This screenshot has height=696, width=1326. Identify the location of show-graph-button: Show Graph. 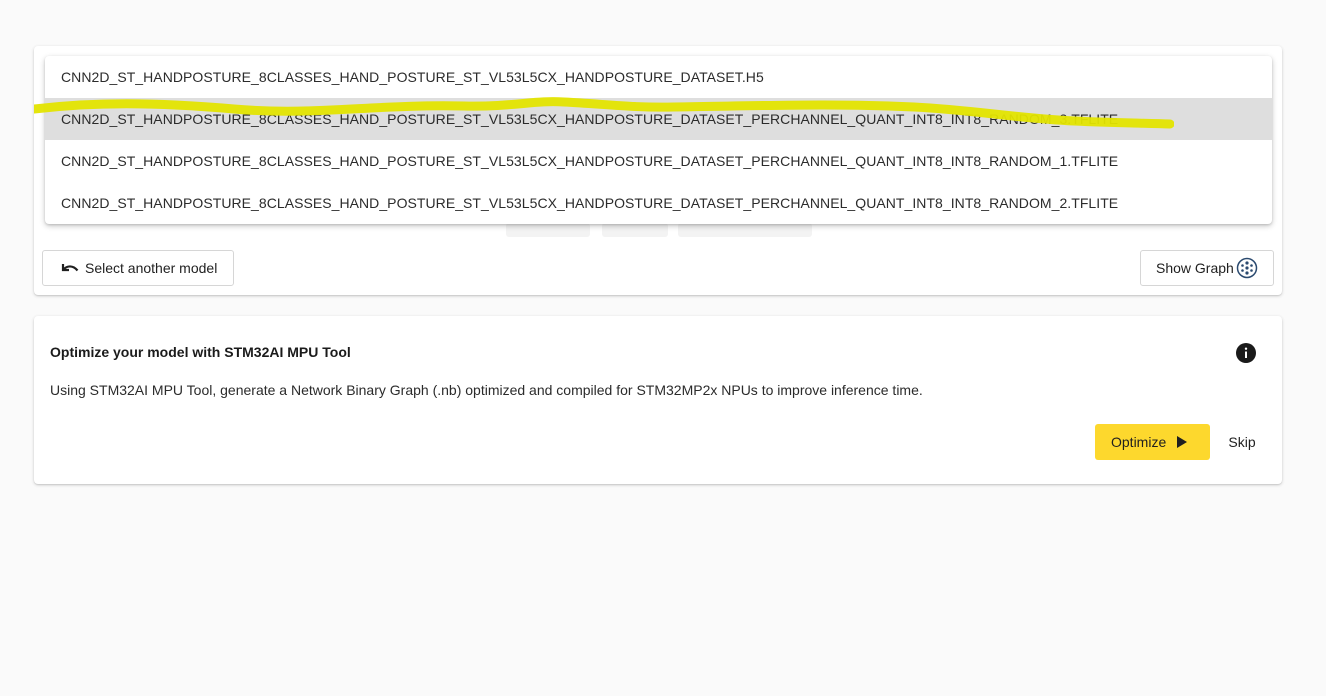
(1207, 268).